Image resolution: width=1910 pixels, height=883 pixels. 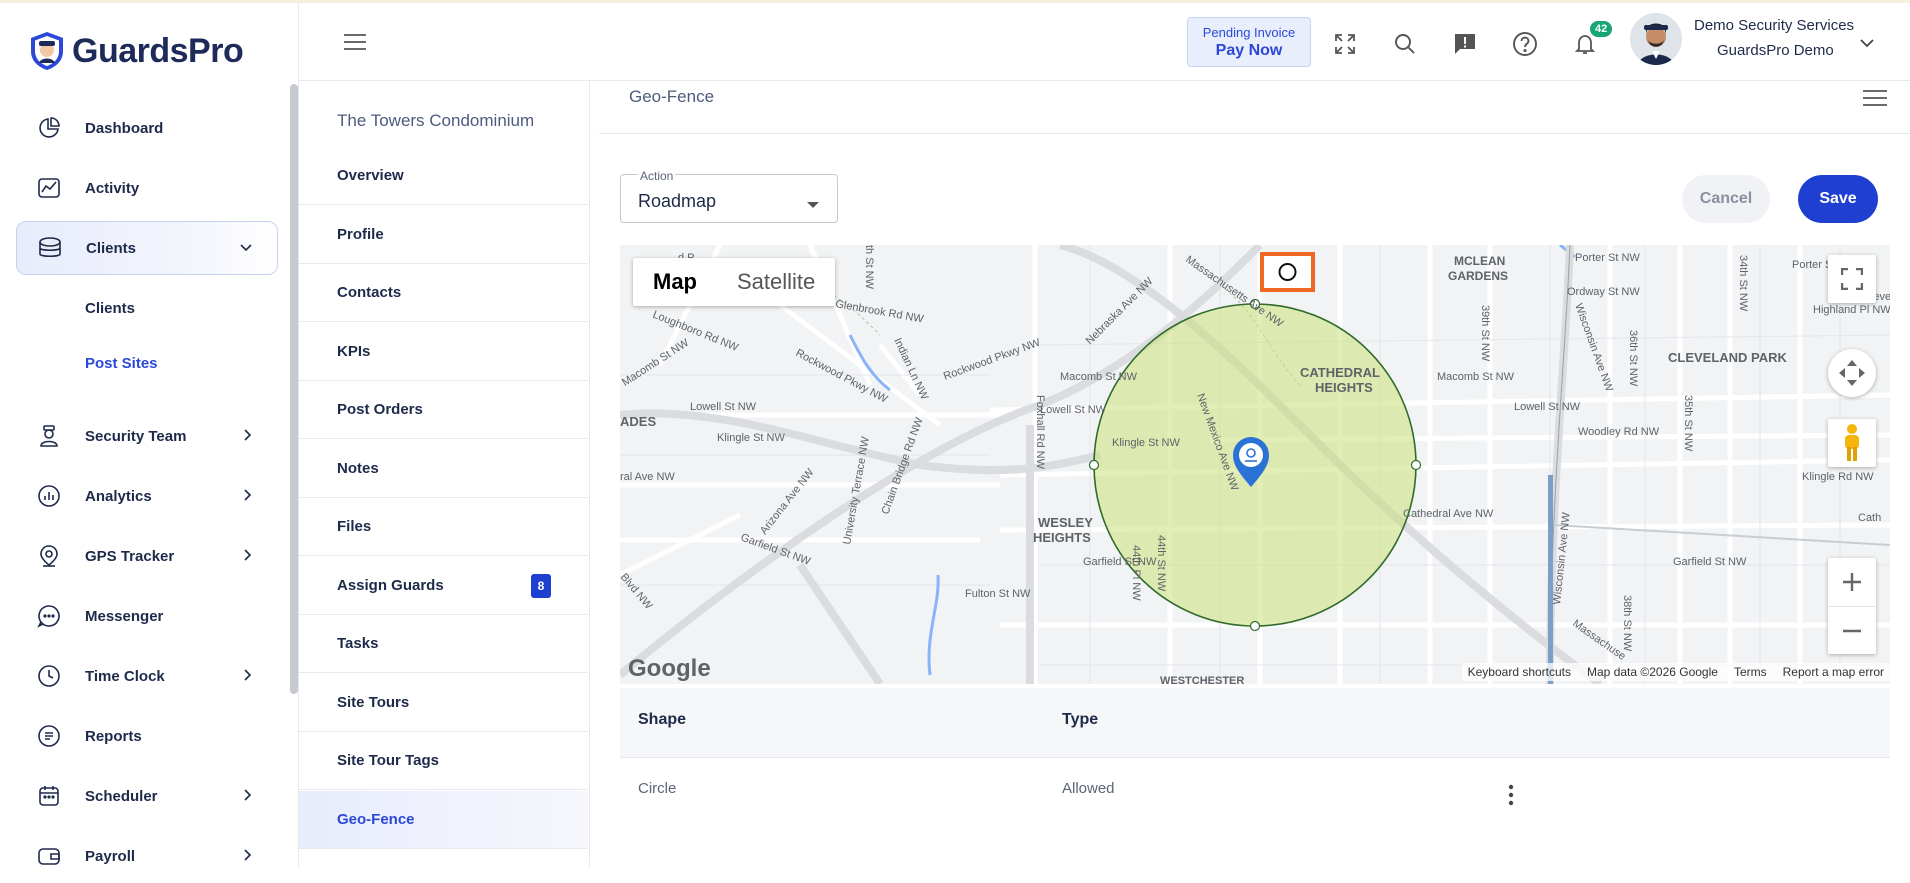 What do you see at coordinates (1726, 199) in the screenshot?
I see `cancel-button: Cancel` at bounding box center [1726, 199].